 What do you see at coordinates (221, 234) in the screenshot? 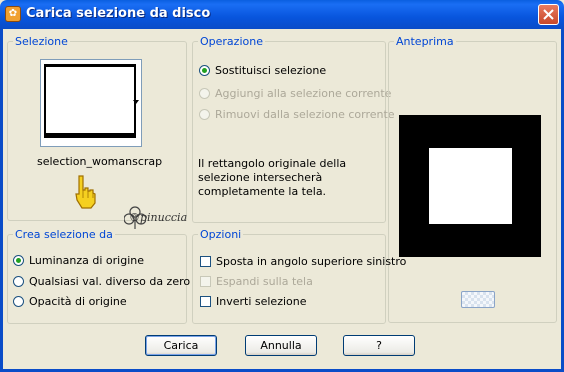
I see `opzioni-group-label: Opzioni` at bounding box center [221, 234].